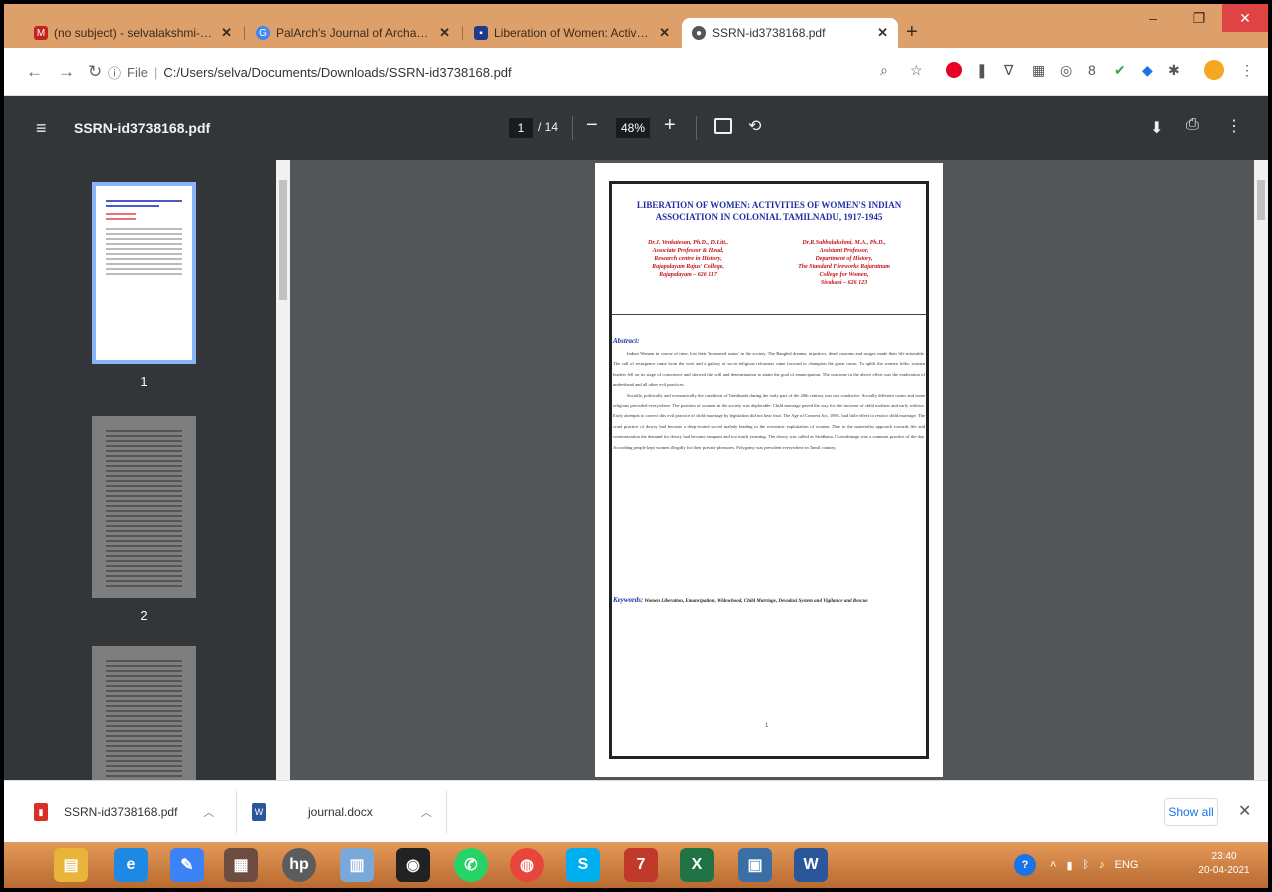 The image size is (1272, 892). Describe the element at coordinates (1008, 70) in the screenshot. I see `extension-icon: ∇` at that location.